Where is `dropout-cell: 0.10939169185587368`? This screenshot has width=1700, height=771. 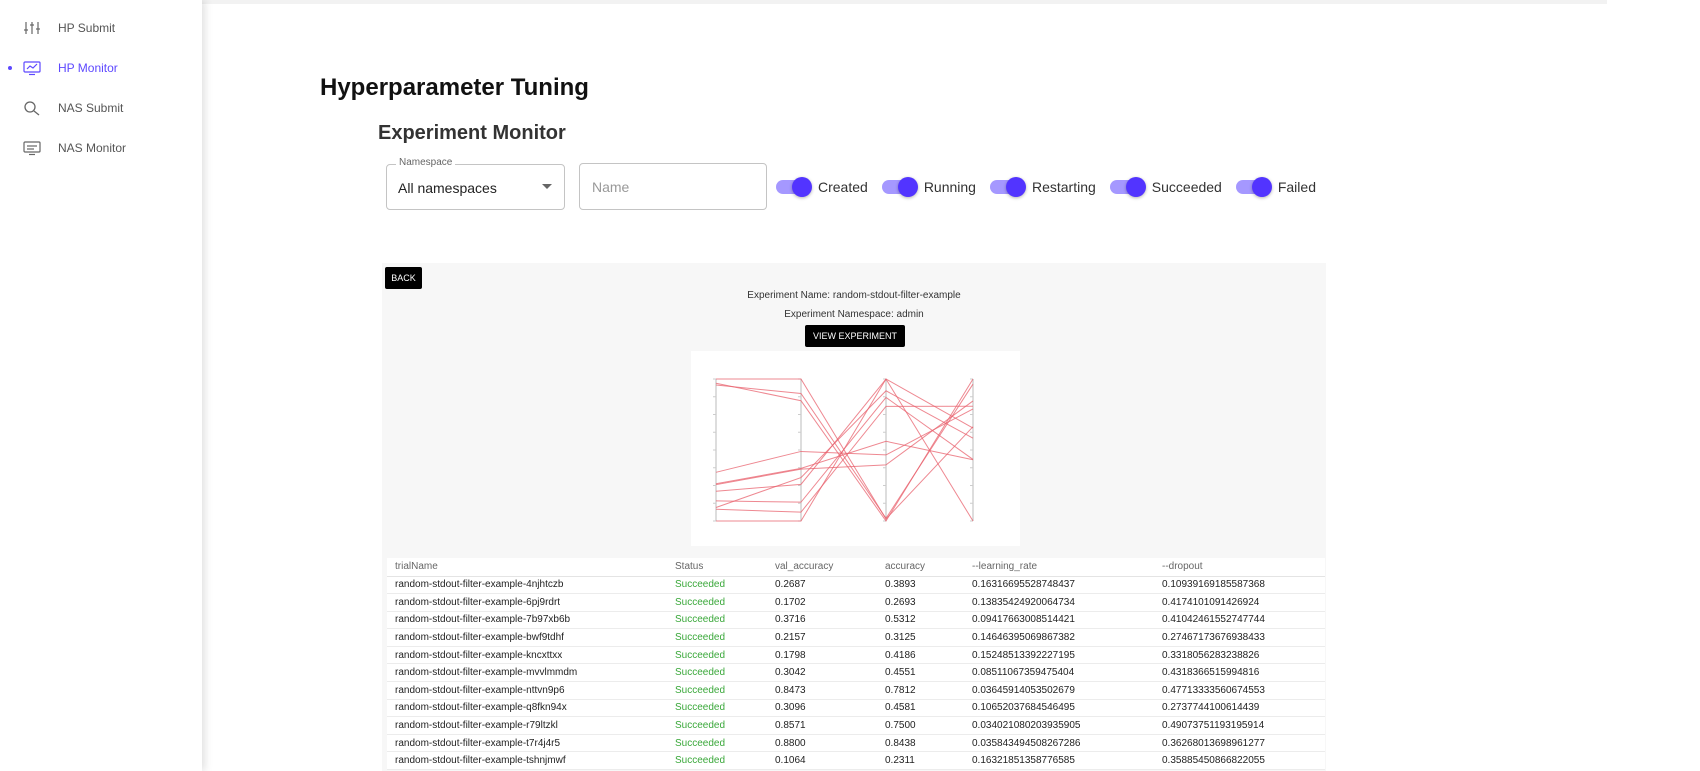 dropout-cell: 0.10939169185587368 is located at coordinates (1239, 585).